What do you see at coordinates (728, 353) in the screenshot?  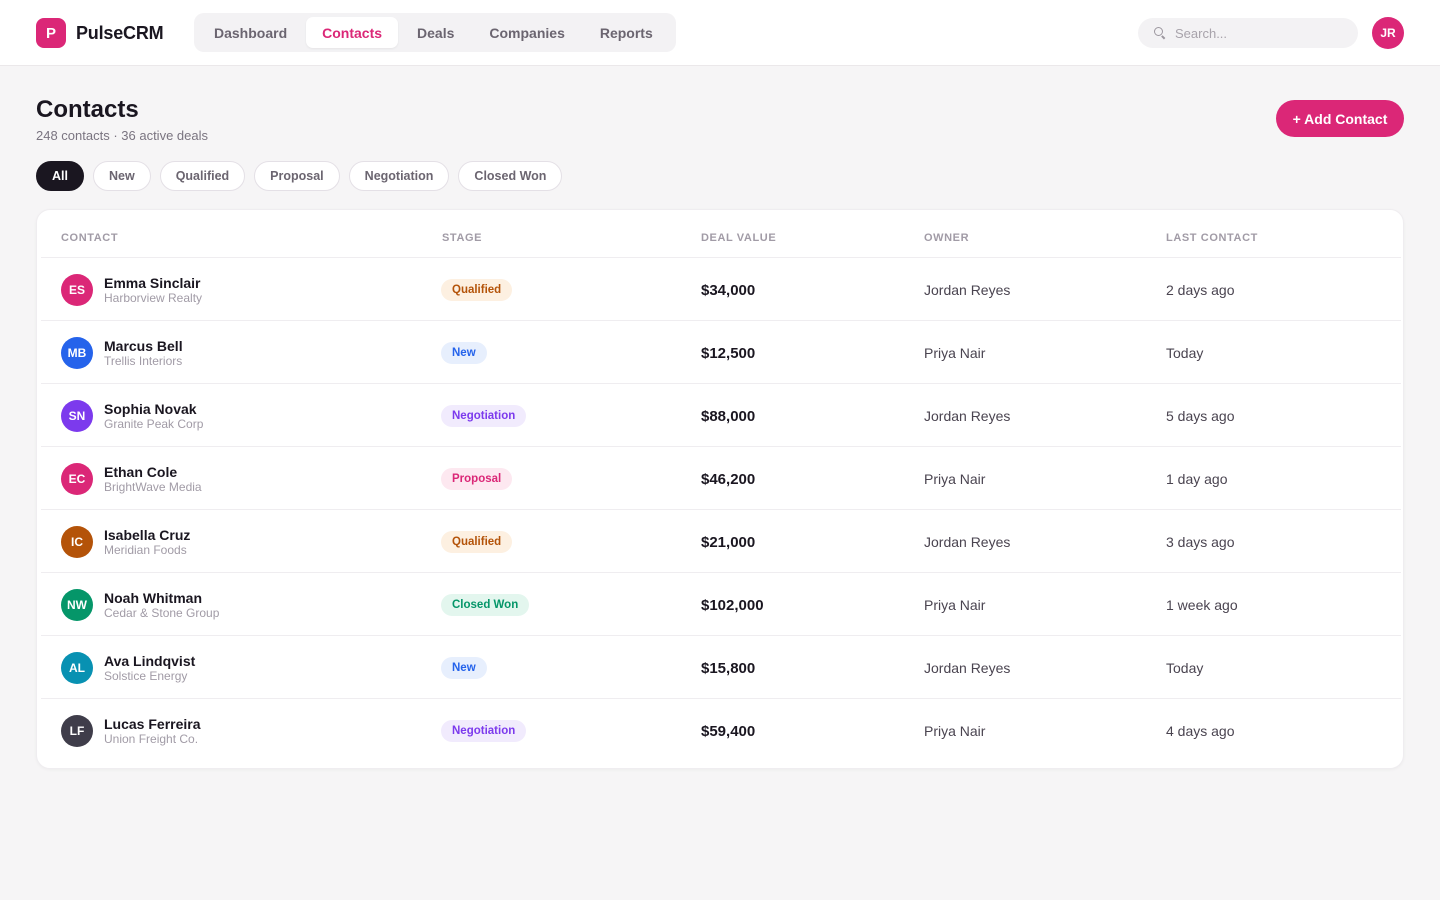 I see `deal-value: $12,500` at bounding box center [728, 353].